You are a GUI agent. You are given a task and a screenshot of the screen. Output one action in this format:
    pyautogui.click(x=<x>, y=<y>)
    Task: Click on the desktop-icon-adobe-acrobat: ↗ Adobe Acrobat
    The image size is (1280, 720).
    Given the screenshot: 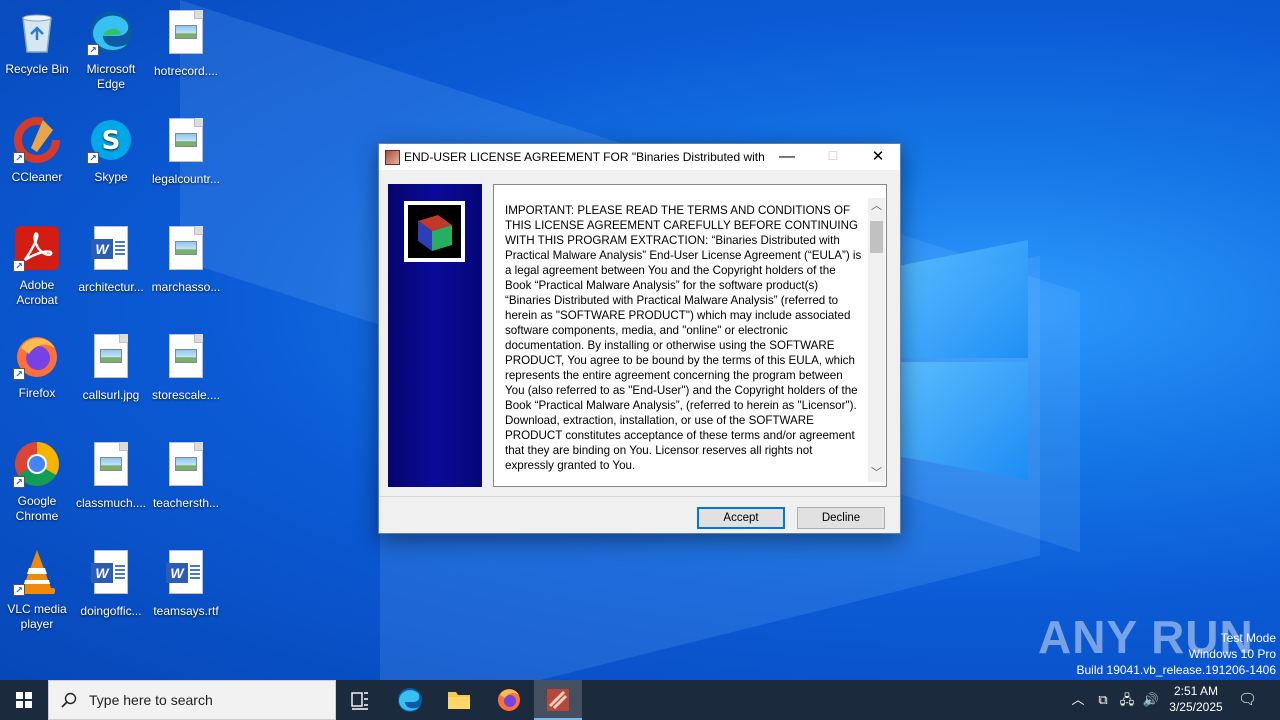 What is the action you would take?
    pyautogui.click(x=37, y=266)
    